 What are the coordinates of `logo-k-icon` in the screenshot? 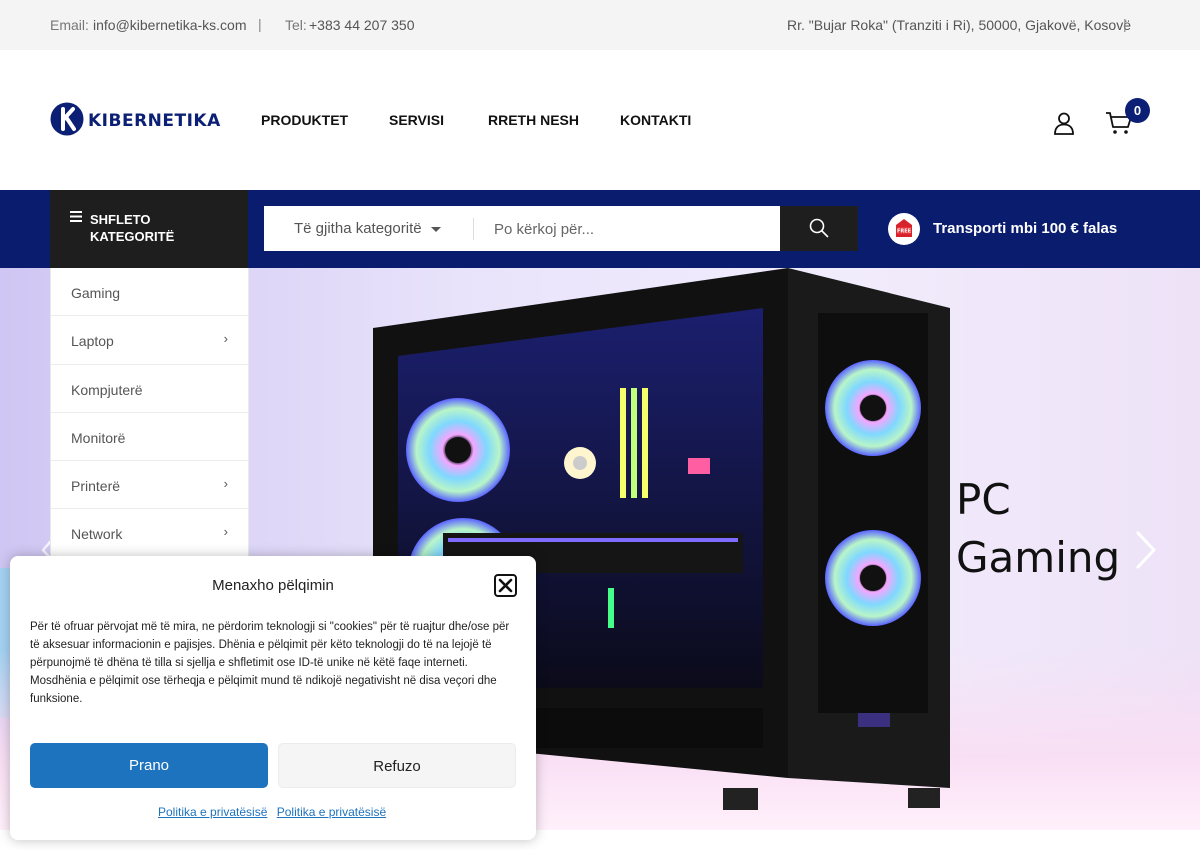 It's located at (67, 119).